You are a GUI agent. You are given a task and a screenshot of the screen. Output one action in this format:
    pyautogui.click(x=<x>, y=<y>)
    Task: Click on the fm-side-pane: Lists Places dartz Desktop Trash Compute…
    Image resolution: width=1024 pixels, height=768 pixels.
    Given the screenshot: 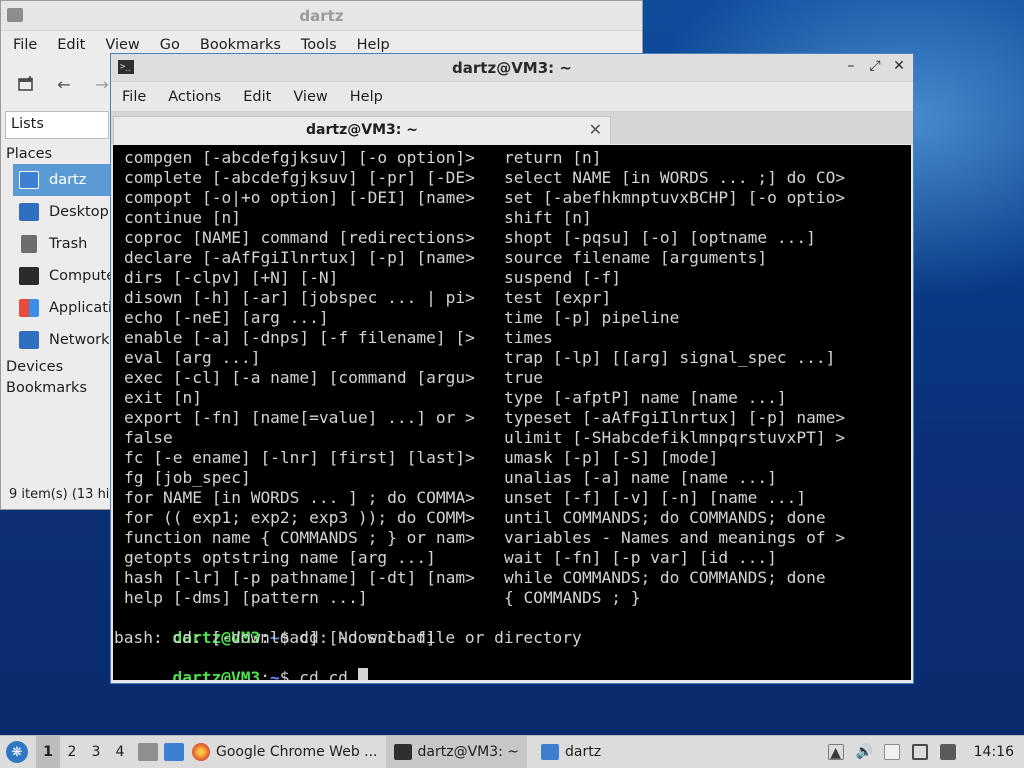 What is the action you would take?
    pyautogui.click(x=57, y=310)
    